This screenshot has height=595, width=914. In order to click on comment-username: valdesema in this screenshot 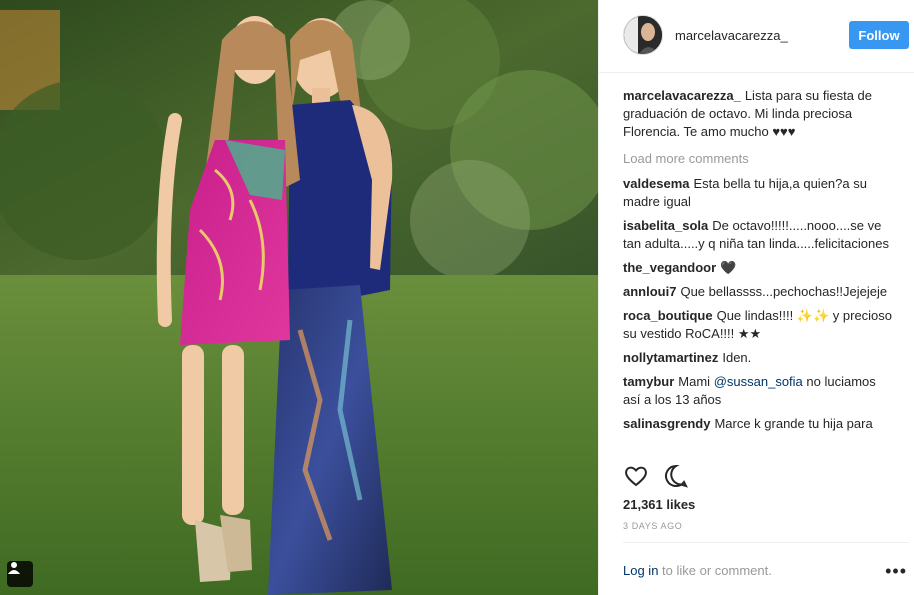, I will do `click(656, 183)`.